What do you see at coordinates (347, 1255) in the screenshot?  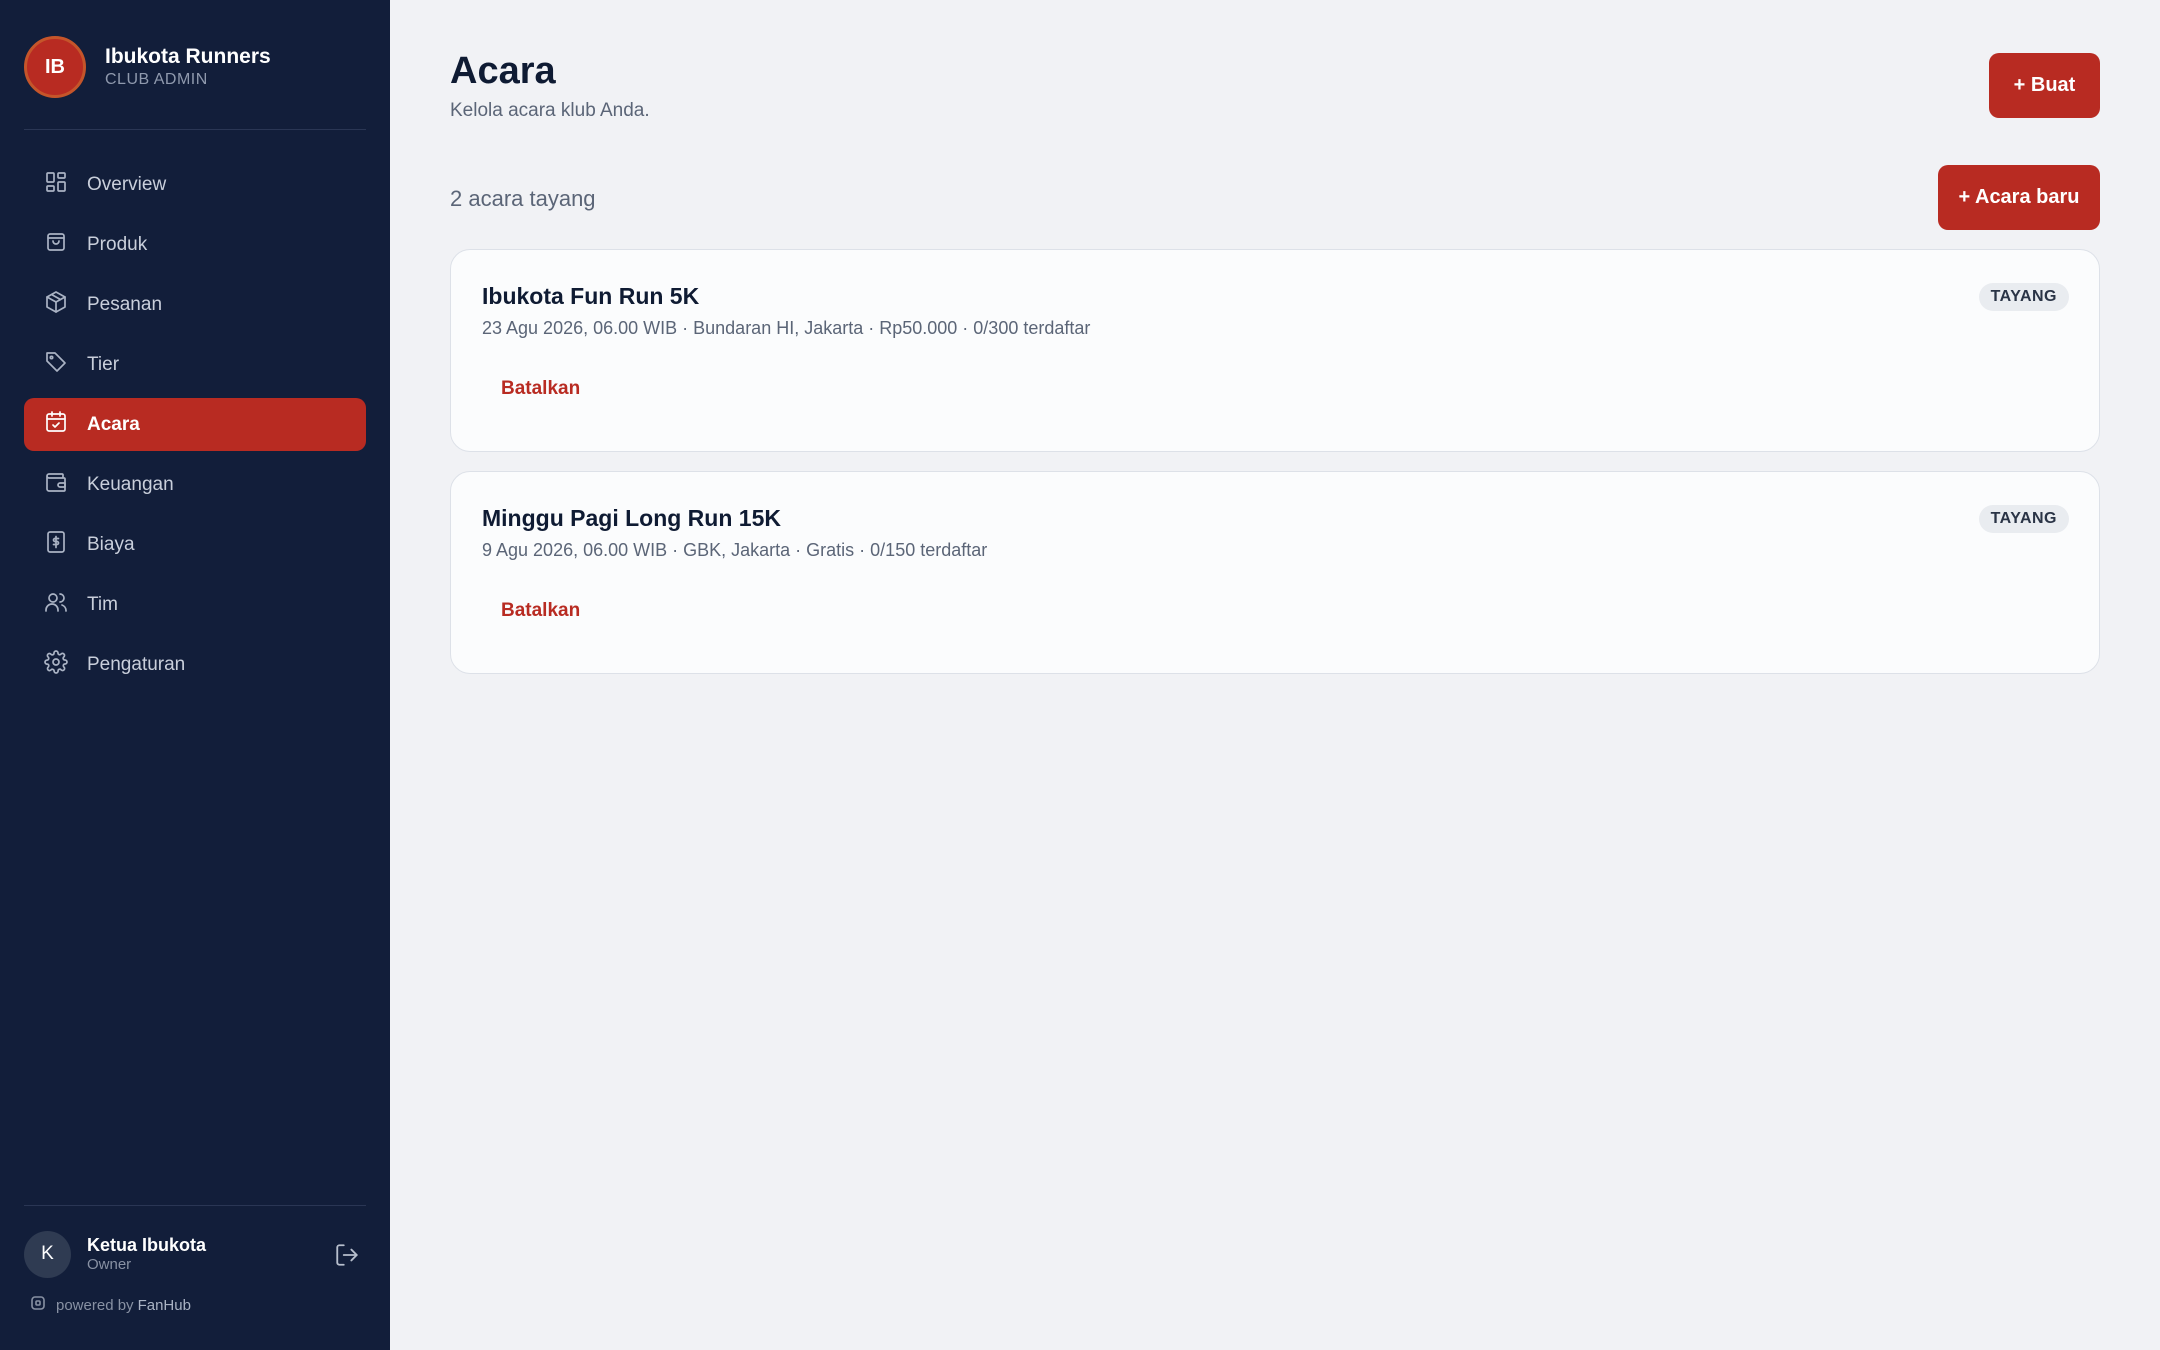 I see `logout-button` at bounding box center [347, 1255].